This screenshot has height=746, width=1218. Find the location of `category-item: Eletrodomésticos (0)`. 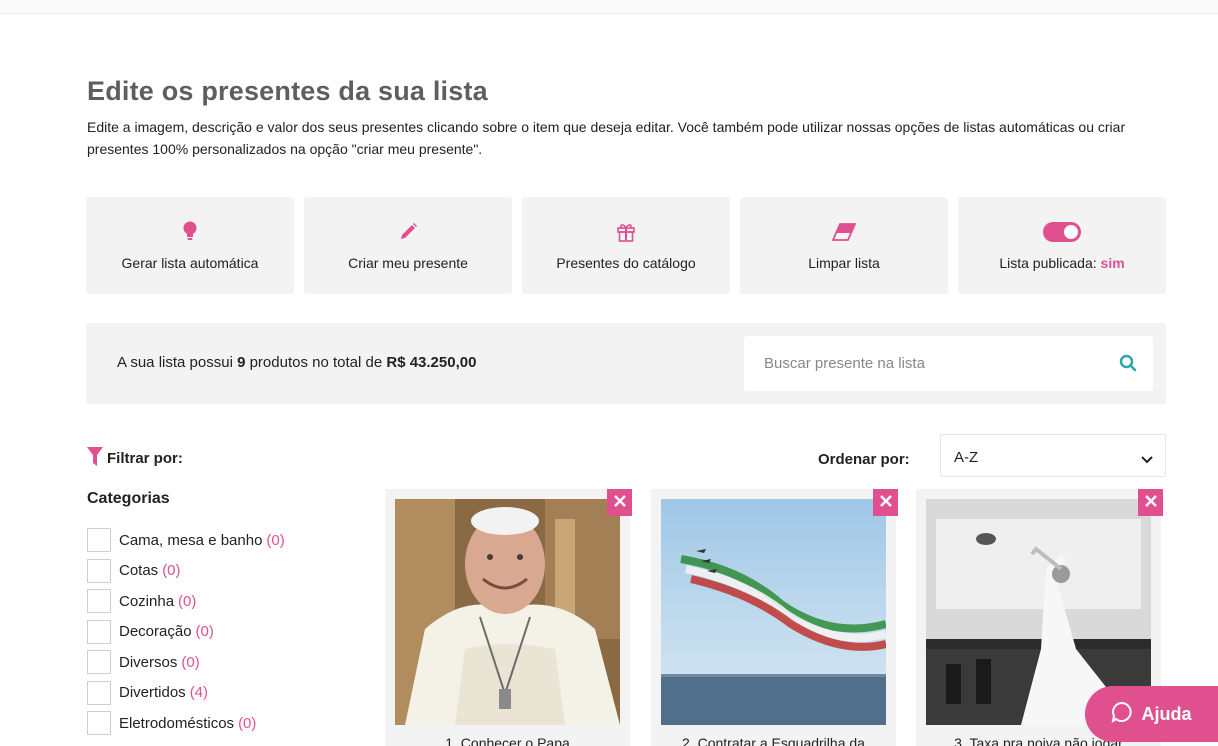

category-item: Eletrodomésticos (0) is located at coordinates (186, 723).